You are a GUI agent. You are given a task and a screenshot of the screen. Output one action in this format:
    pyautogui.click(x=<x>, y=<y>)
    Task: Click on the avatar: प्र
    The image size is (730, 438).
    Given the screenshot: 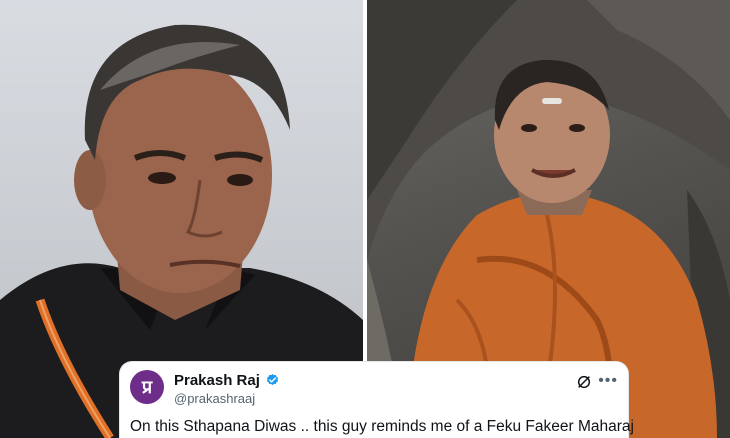 What is the action you would take?
    pyautogui.click(x=147, y=387)
    